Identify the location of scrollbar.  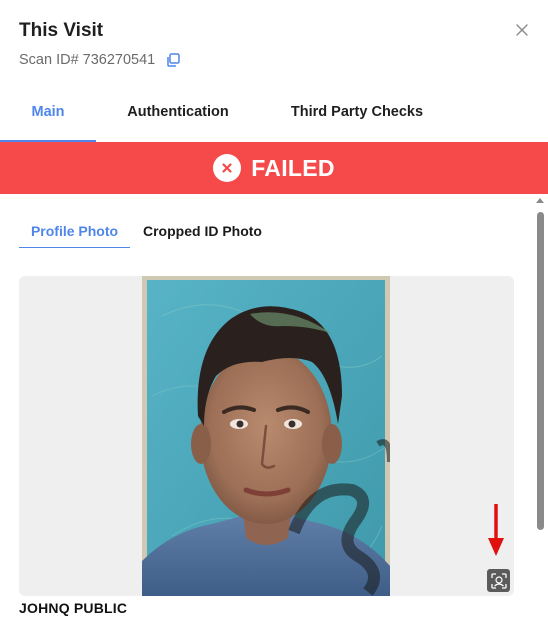
(540, 411).